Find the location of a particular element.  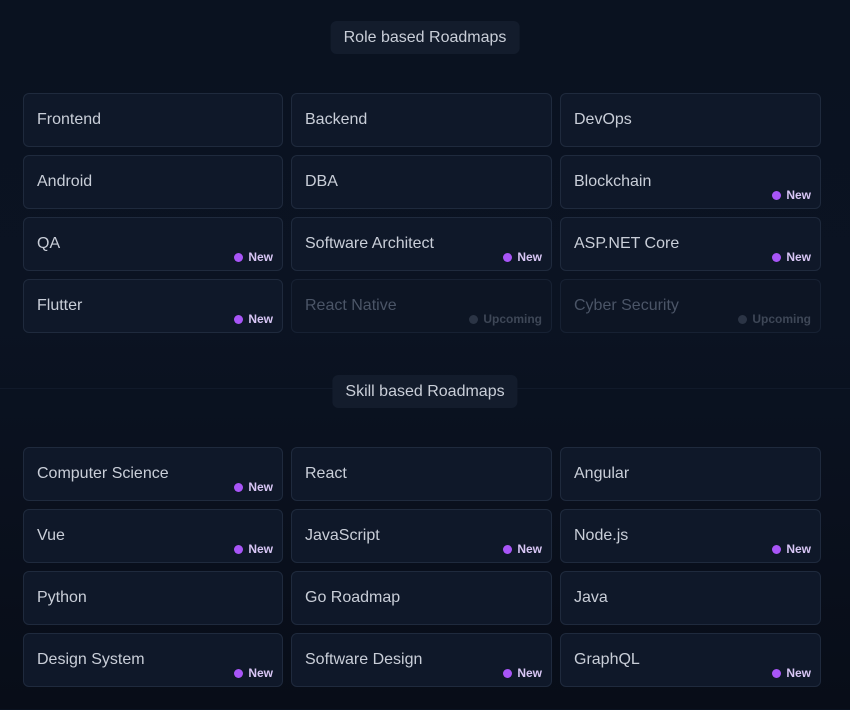

roadmap-card-android: Android is located at coordinates (153, 182).